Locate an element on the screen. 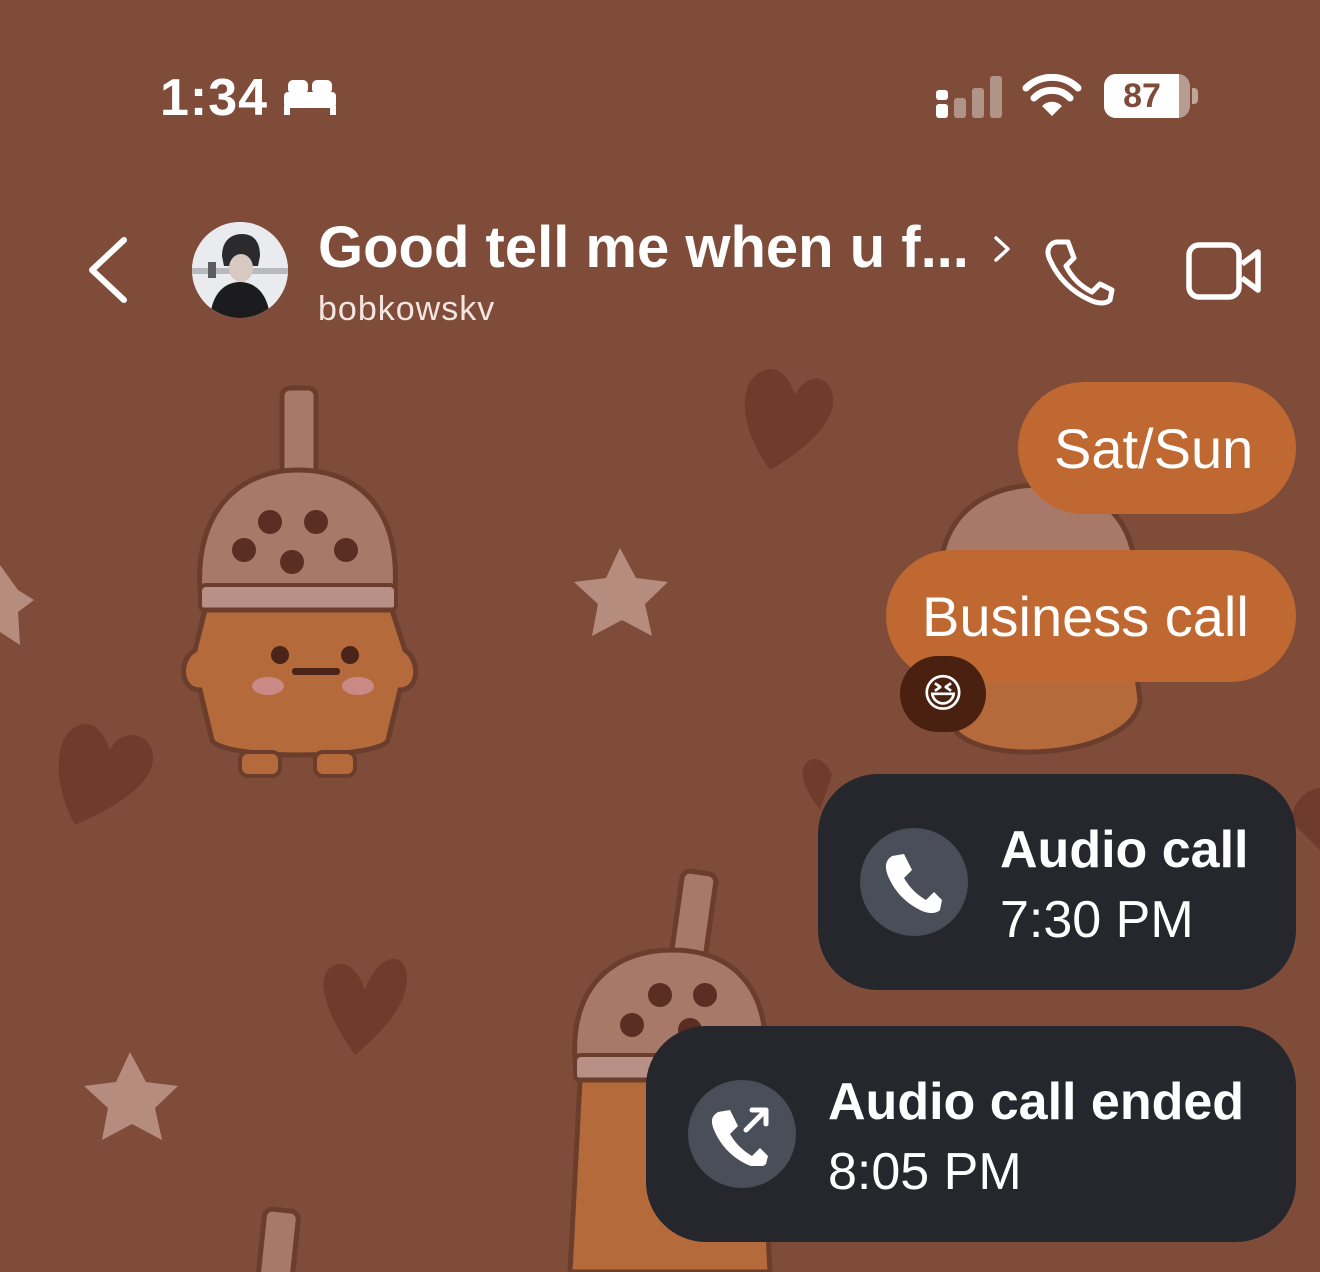  call-log-card: Audio call ended 8:05 PM is located at coordinates (971, 1134).